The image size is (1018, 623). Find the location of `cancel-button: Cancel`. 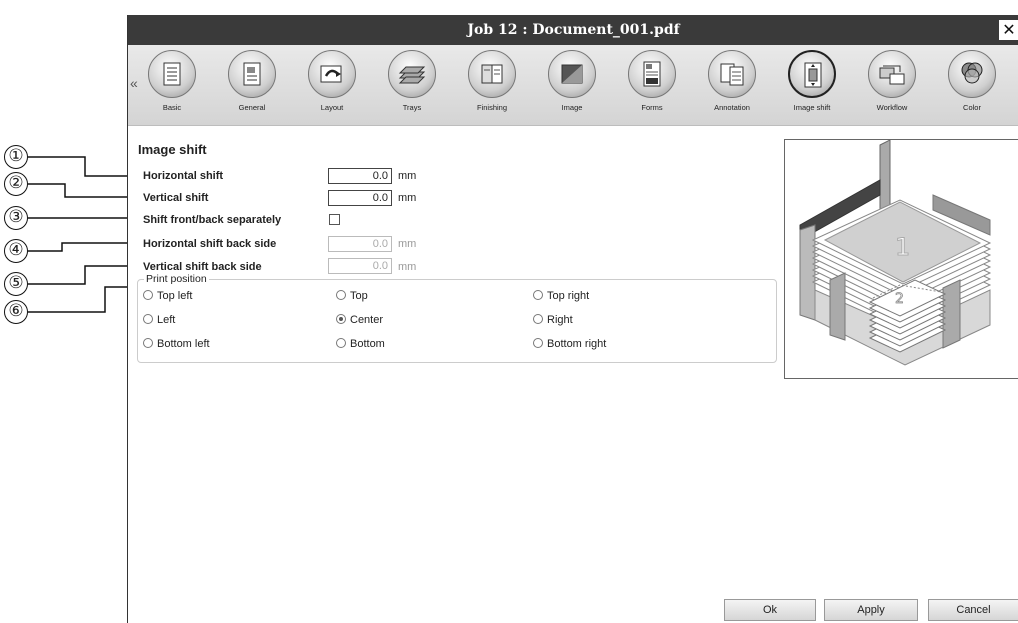

cancel-button: Cancel is located at coordinates (973, 610).